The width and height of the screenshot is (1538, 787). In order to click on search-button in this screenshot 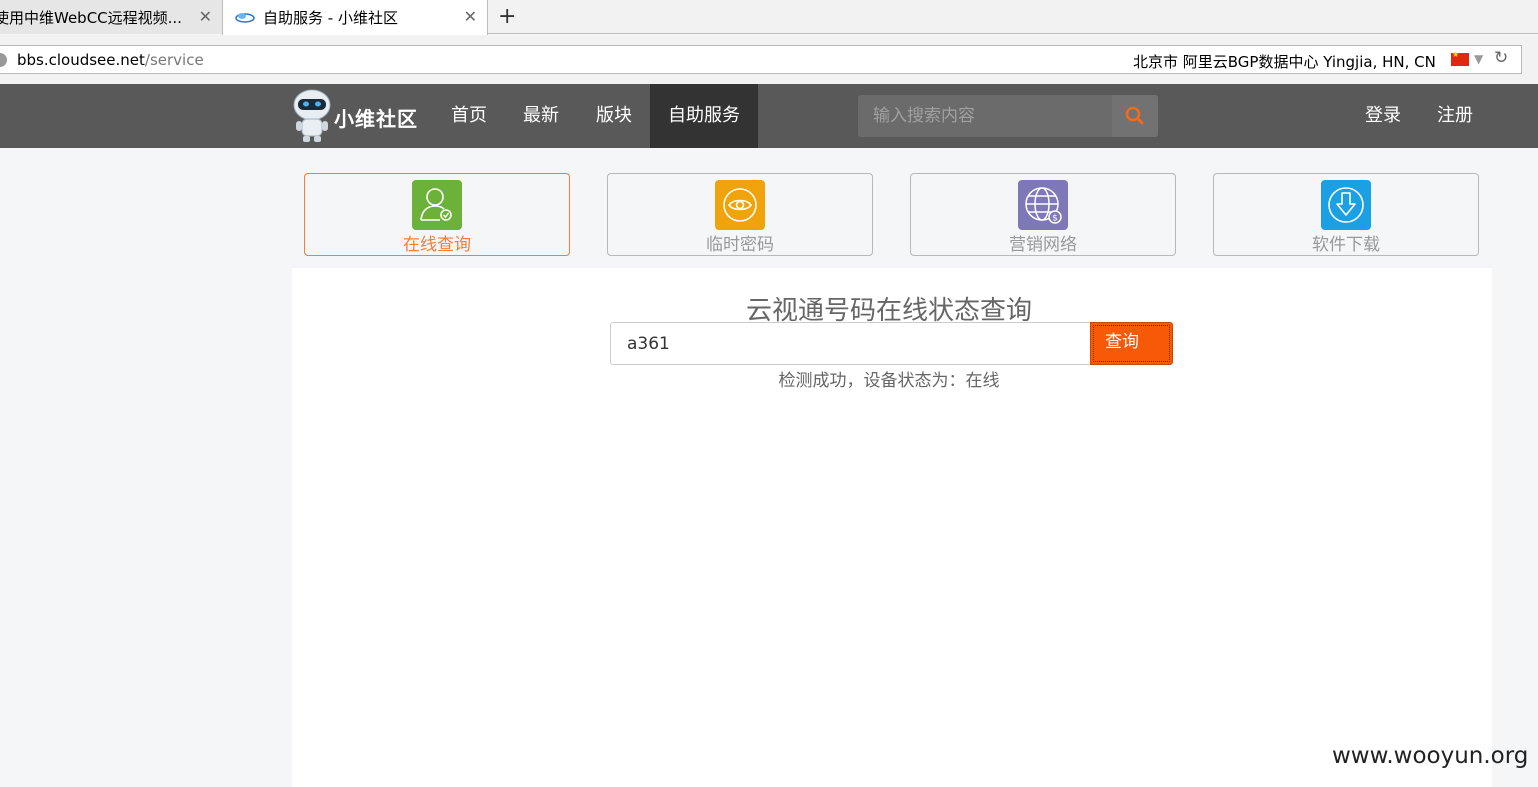, I will do `click(1135, 116)`.